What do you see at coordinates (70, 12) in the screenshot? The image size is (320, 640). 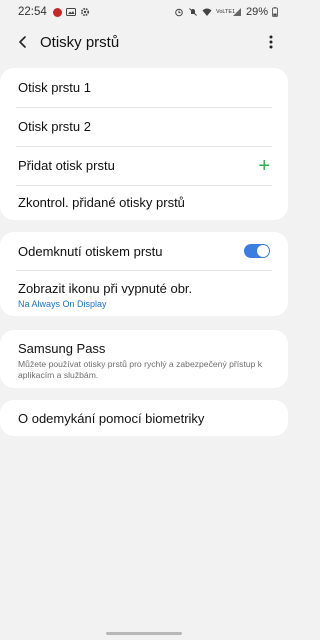 I see `gallery-notification-icon` at bounding box center [70, 12].